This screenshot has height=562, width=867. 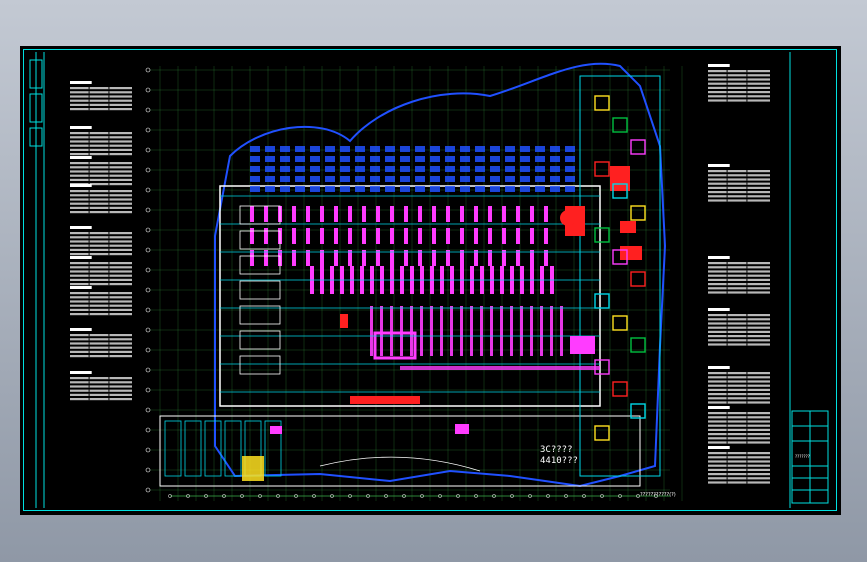 I want to click on driveway-curve, so click(x=400, y=464).